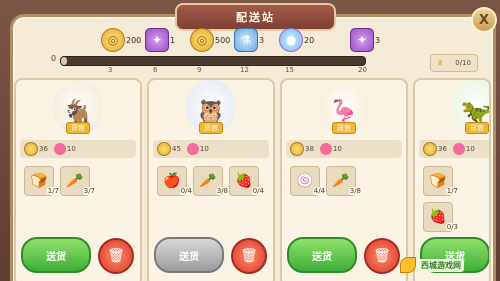 This screenshot has height=281, width=500. What do you see at coordinates (213, 61) in the screenshot?
I see `progress-track` at bounding box center [213, 61].